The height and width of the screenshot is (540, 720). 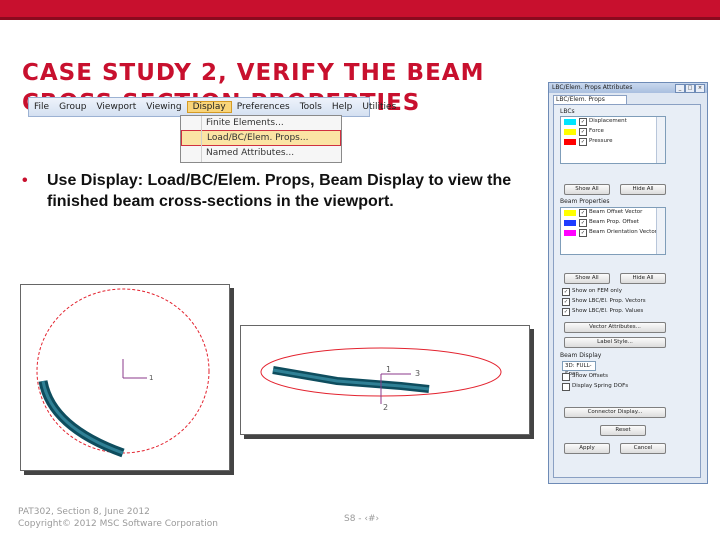 What do you see at coordinates (385, 407) in the screenshot?
I see `triad-label-2: 2` at bounding box center [385, 407].